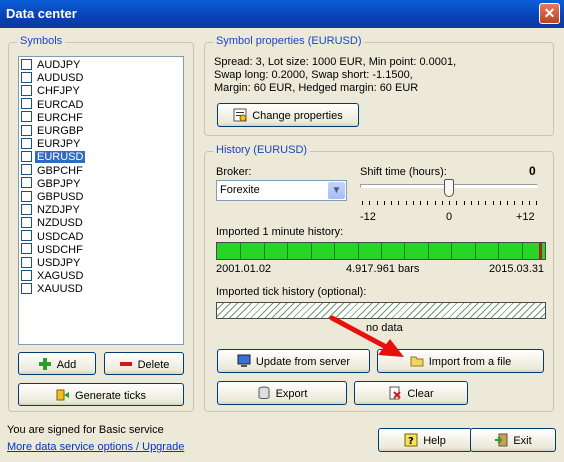 The width and height of the screenshot is (564, 462). I want to click on symbol-list-item: EURGBP, so click(53, 131).